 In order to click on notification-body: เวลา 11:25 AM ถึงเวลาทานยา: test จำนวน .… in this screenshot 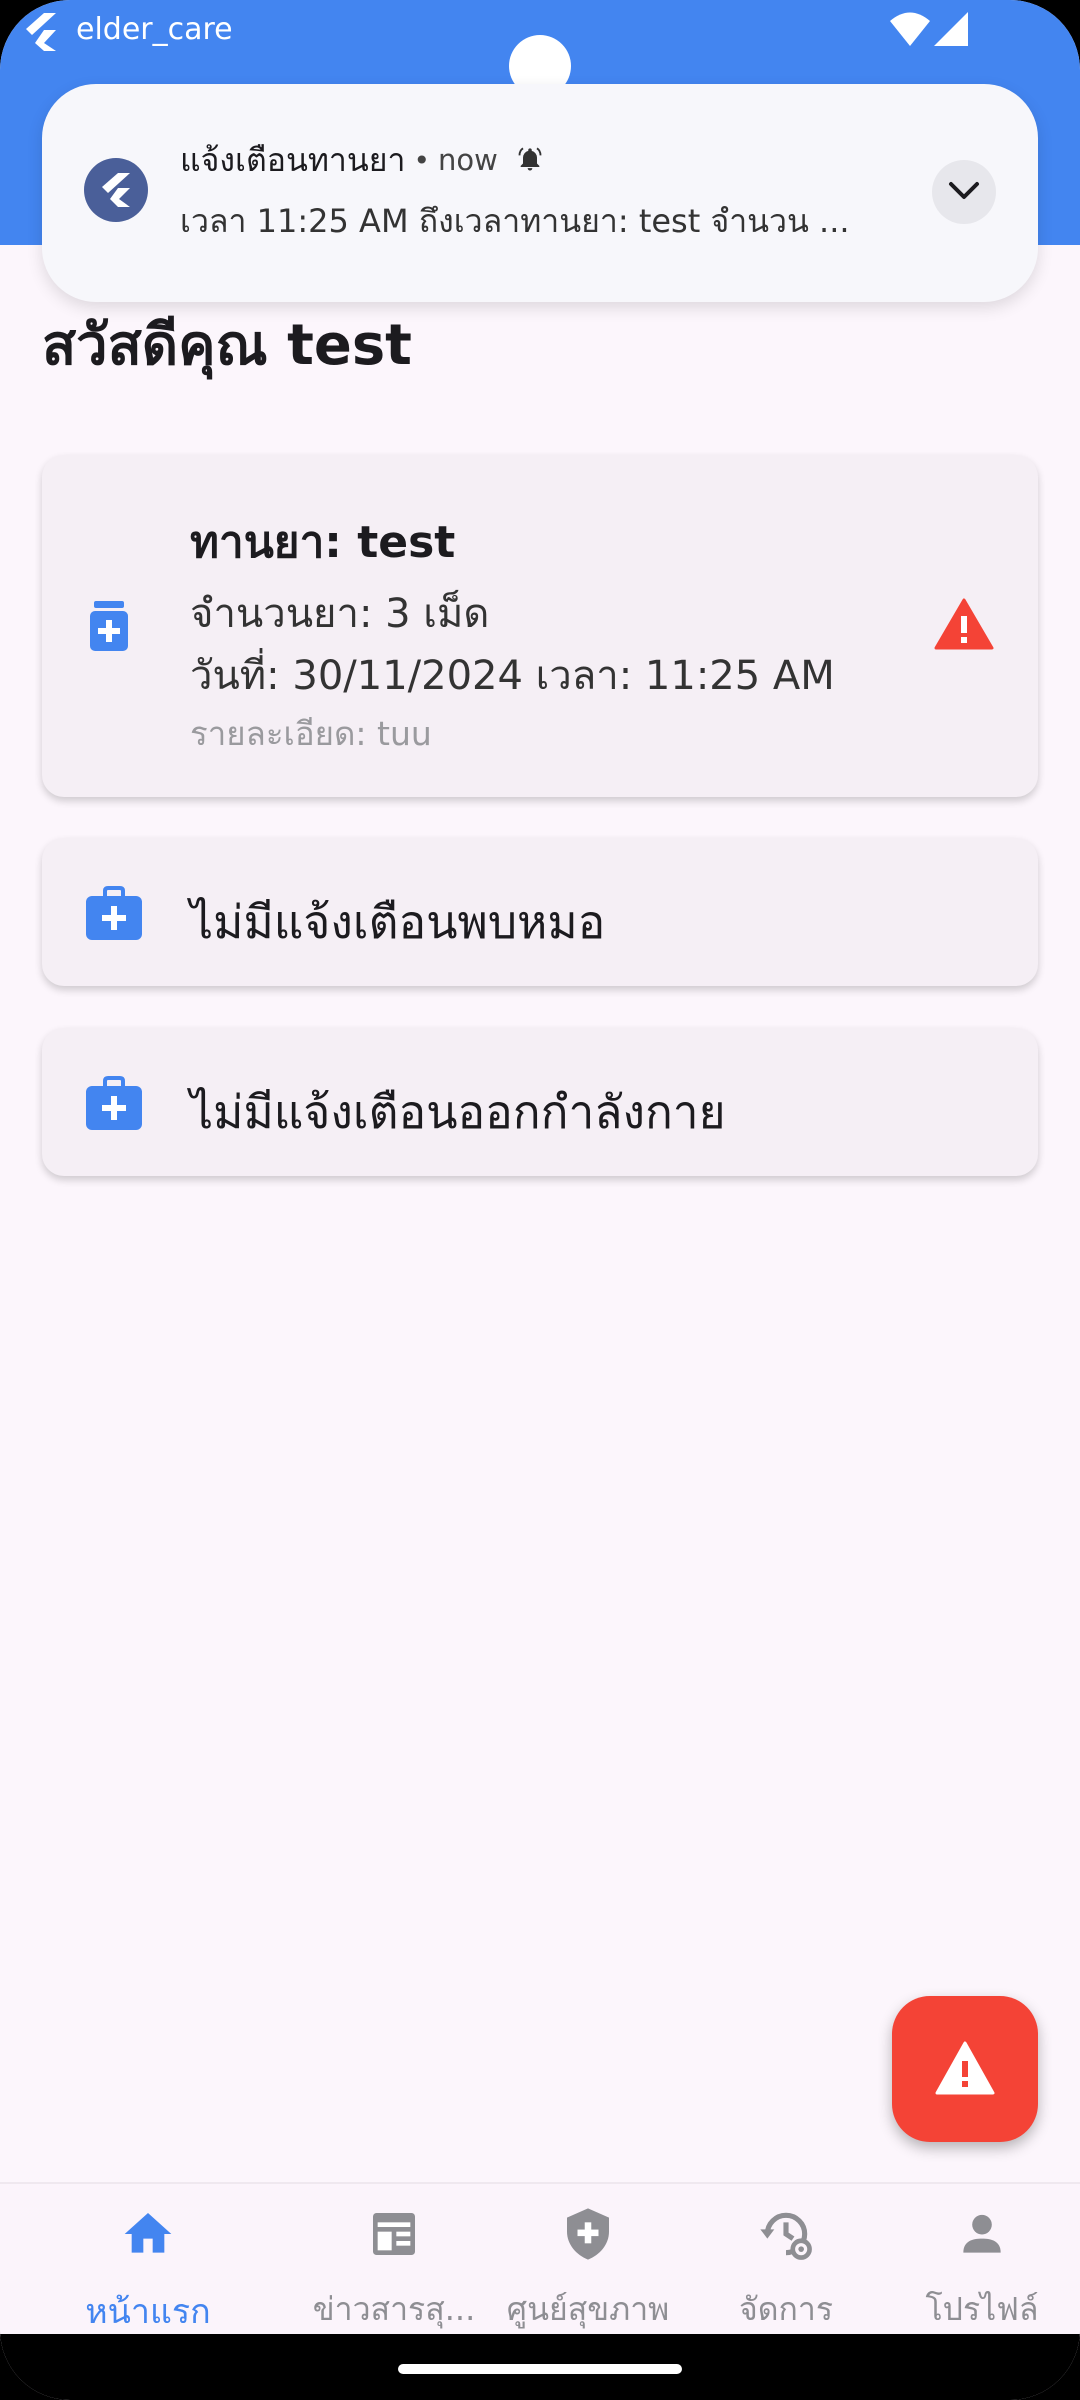, I will do `click(515, 221)`.